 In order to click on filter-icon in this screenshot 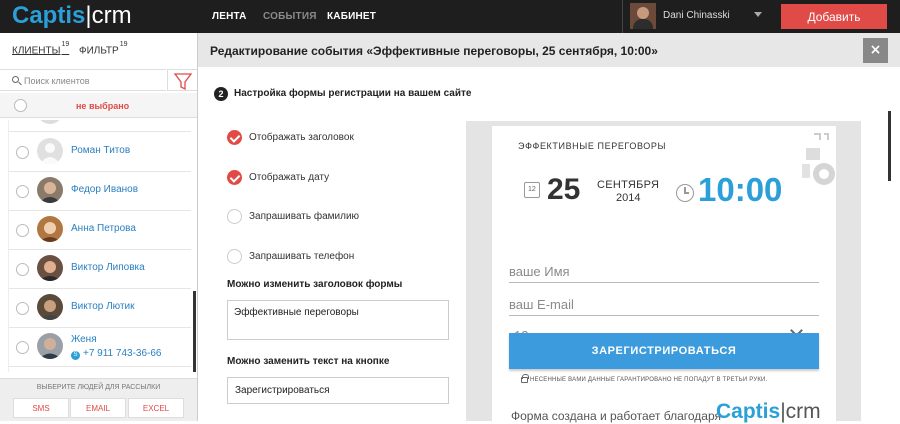, I will do `click(183, 82)`.